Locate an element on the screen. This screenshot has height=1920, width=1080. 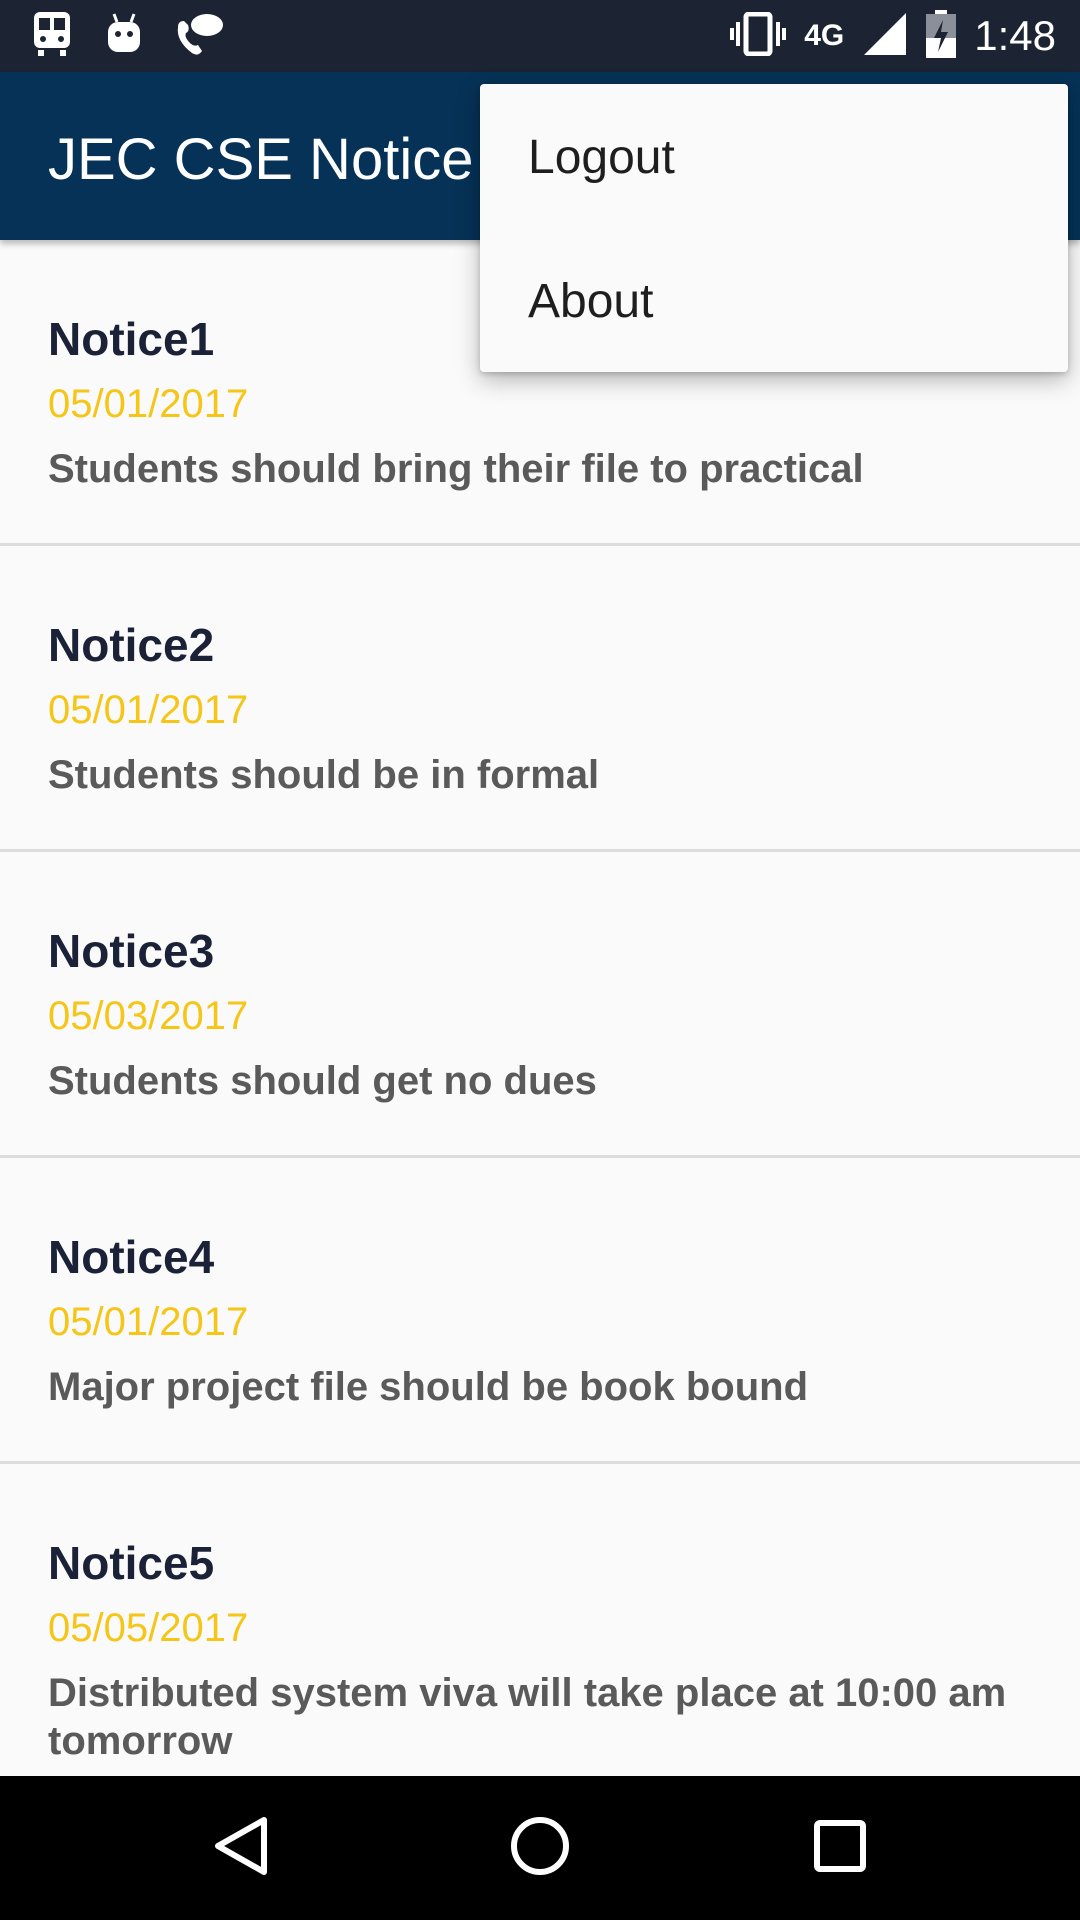
signal-icon is located at coordinates (885, 36).